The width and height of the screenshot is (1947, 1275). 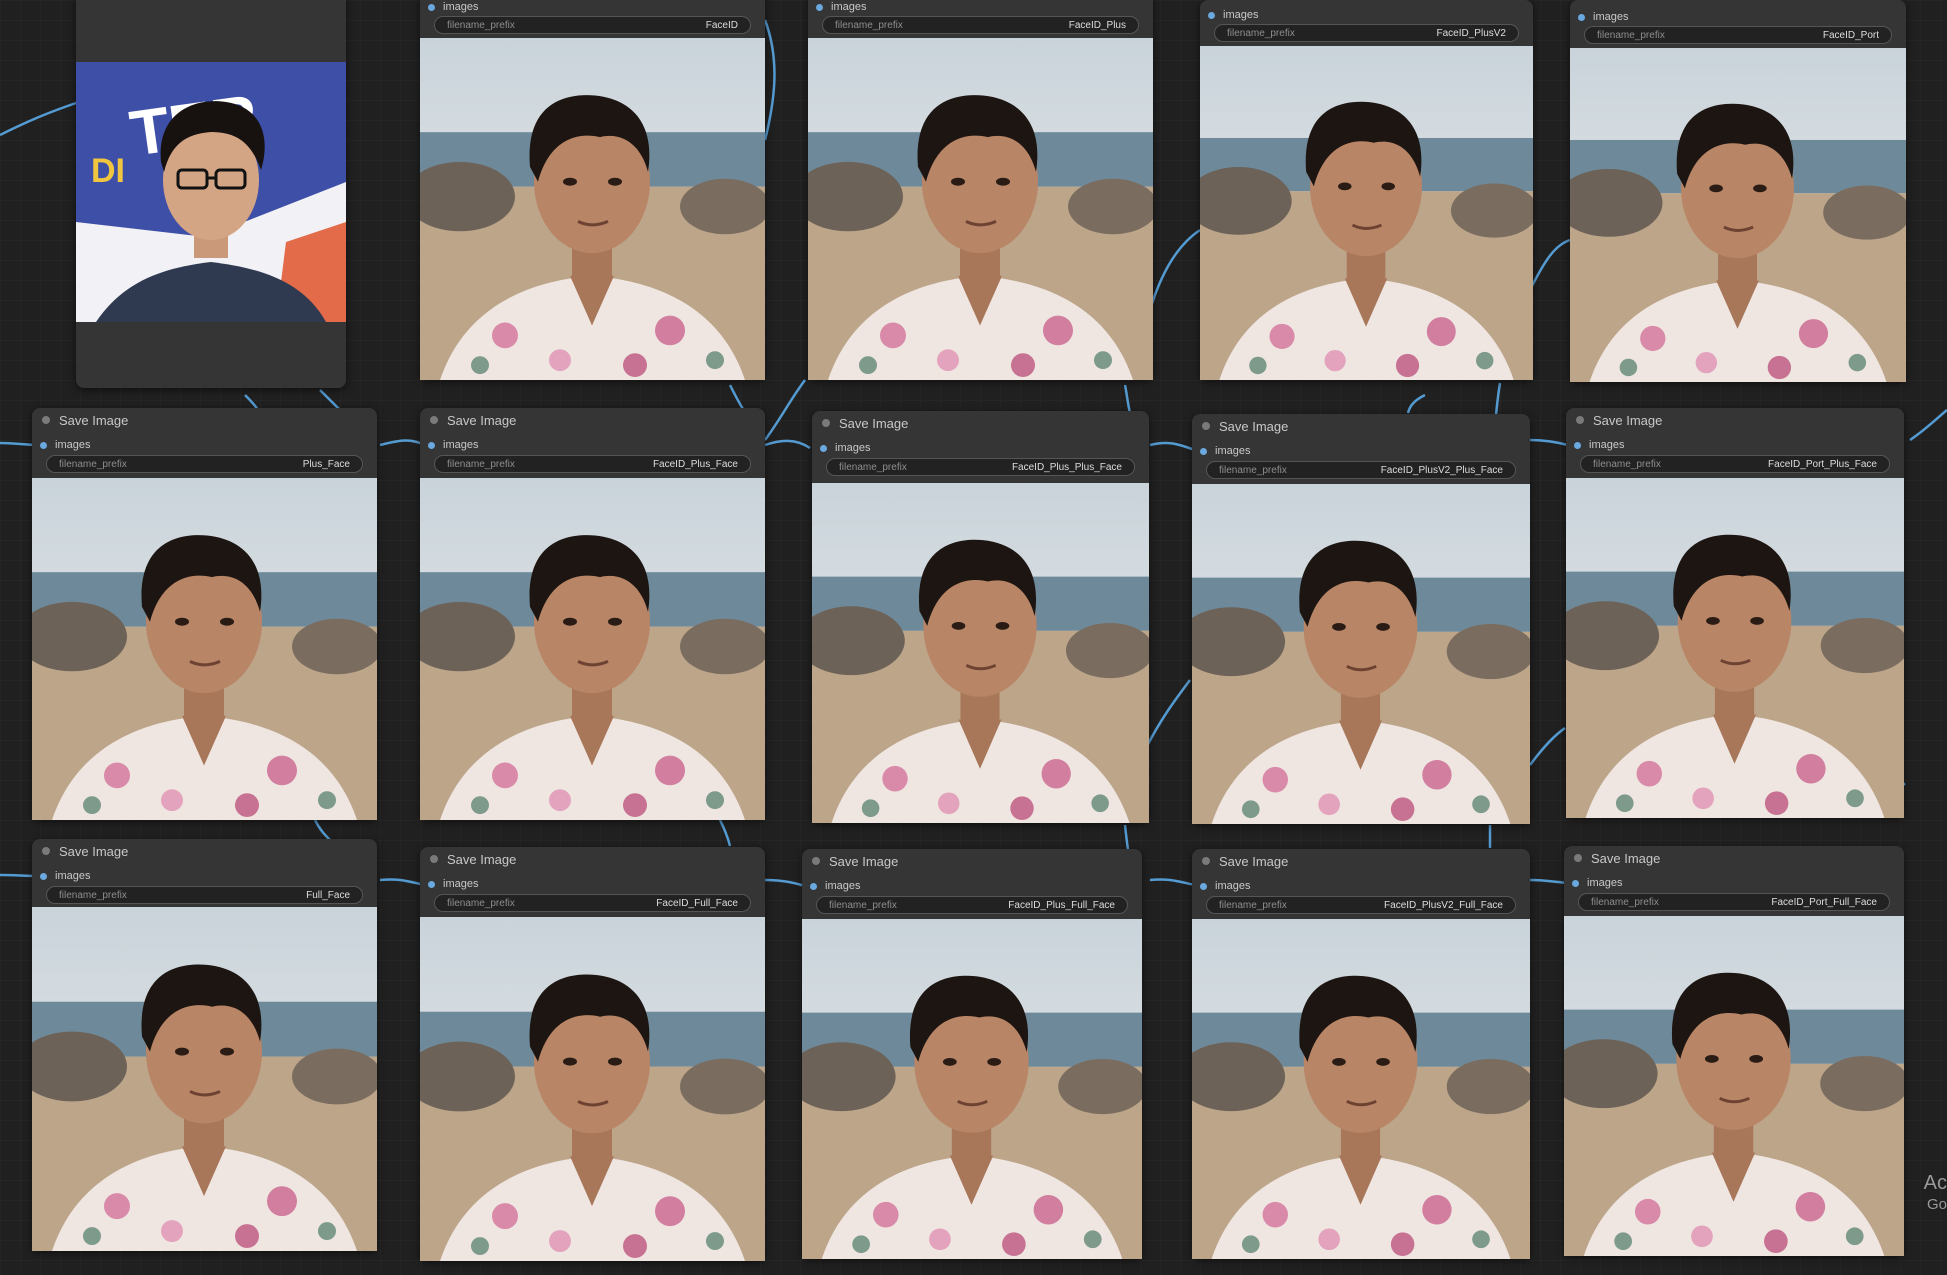 What do you see at coordinates (1361, 470) in the screenshot?
I see `filename-prefix-field: filename_prefix FaceID_PlusV2_Plus_Face` at bounding box center [1361, 470].